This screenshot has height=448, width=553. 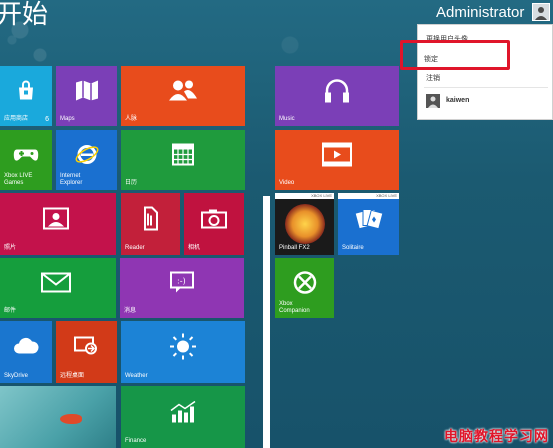 I want to click on headphones-icon, so click(x=337, y=93).